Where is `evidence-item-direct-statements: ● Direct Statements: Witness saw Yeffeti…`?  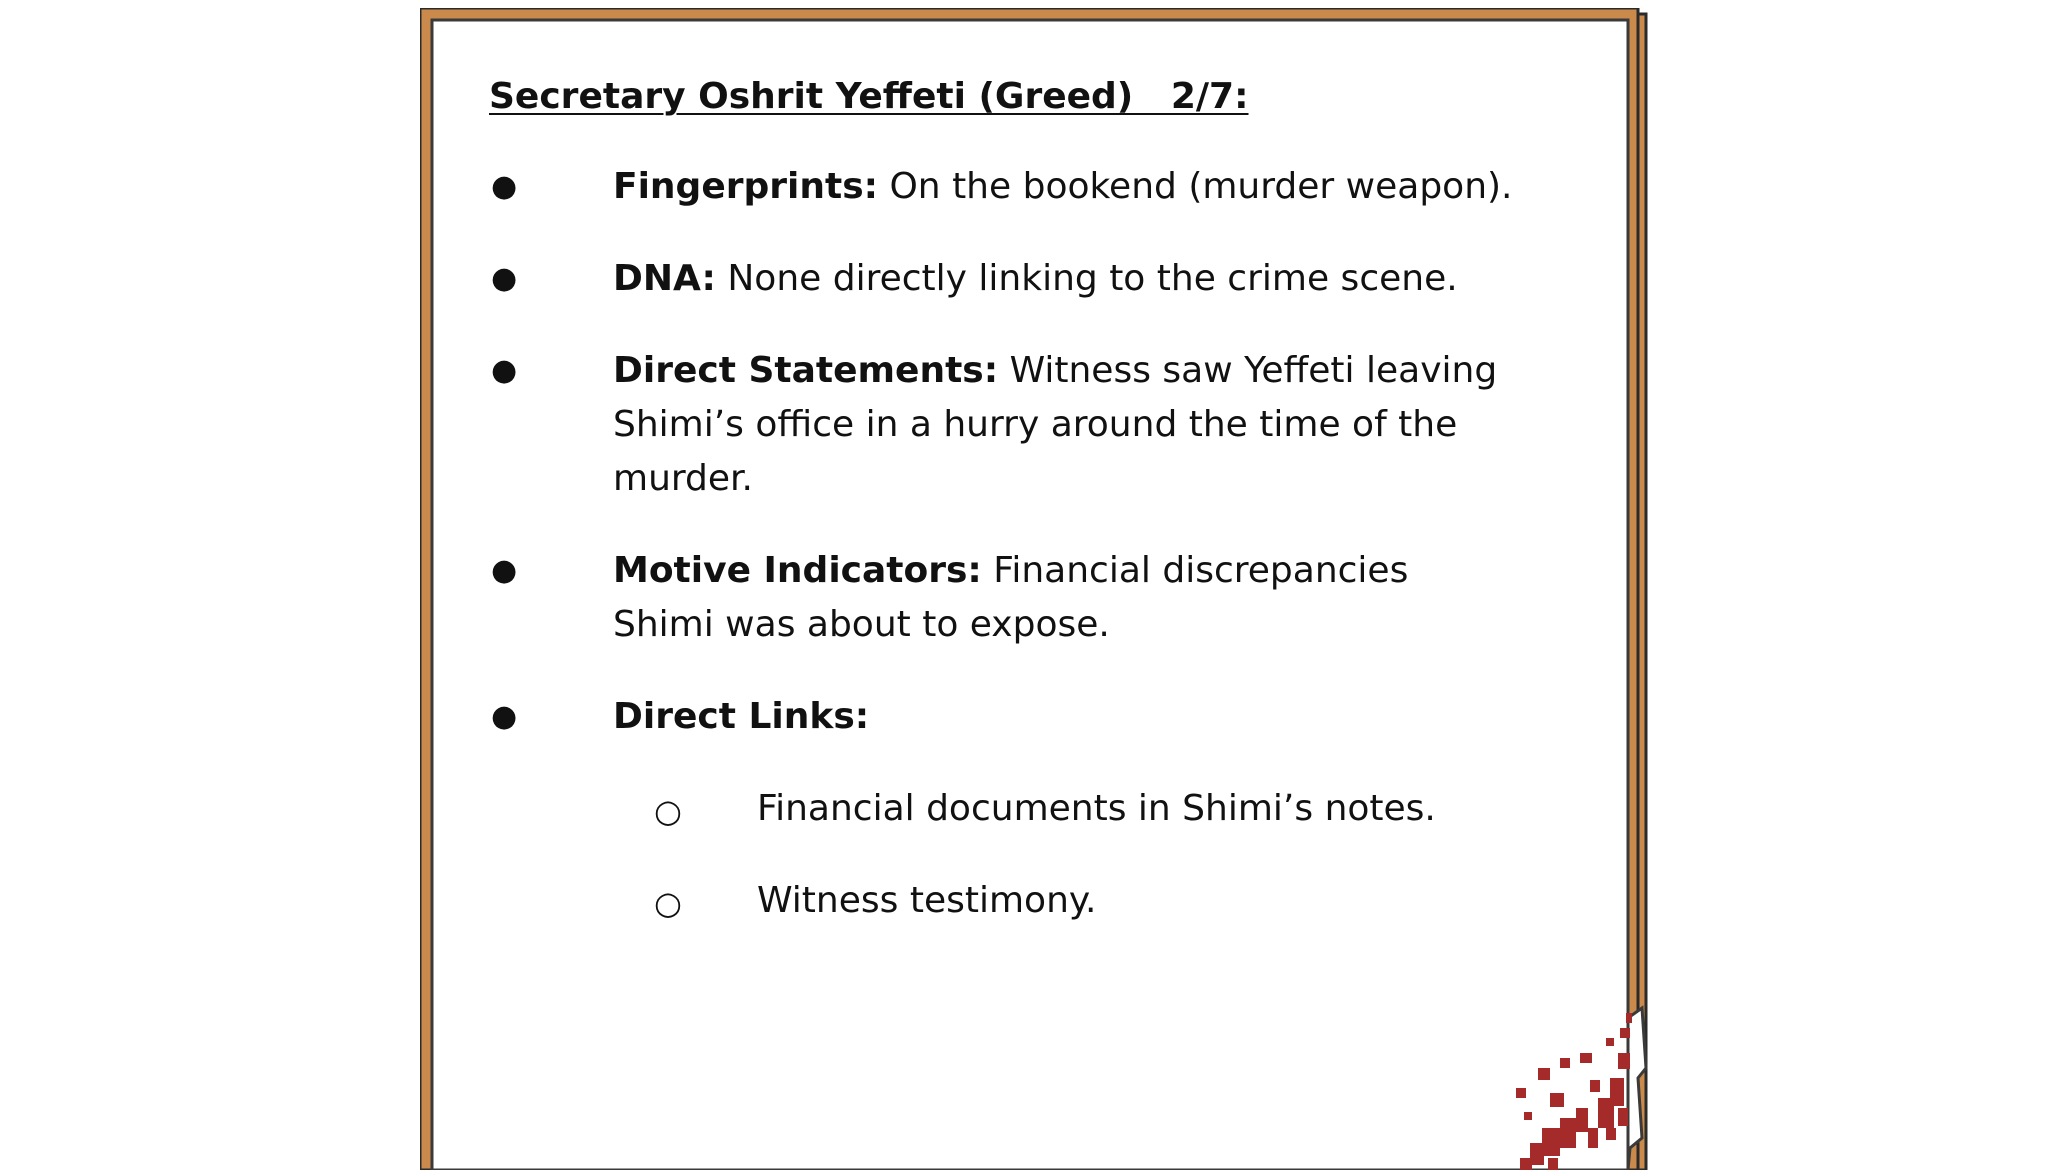 evidence-item-direct-statements: ● Direct Statements: Witness saw Yeffeti… is located at coordinates (1001, 425).